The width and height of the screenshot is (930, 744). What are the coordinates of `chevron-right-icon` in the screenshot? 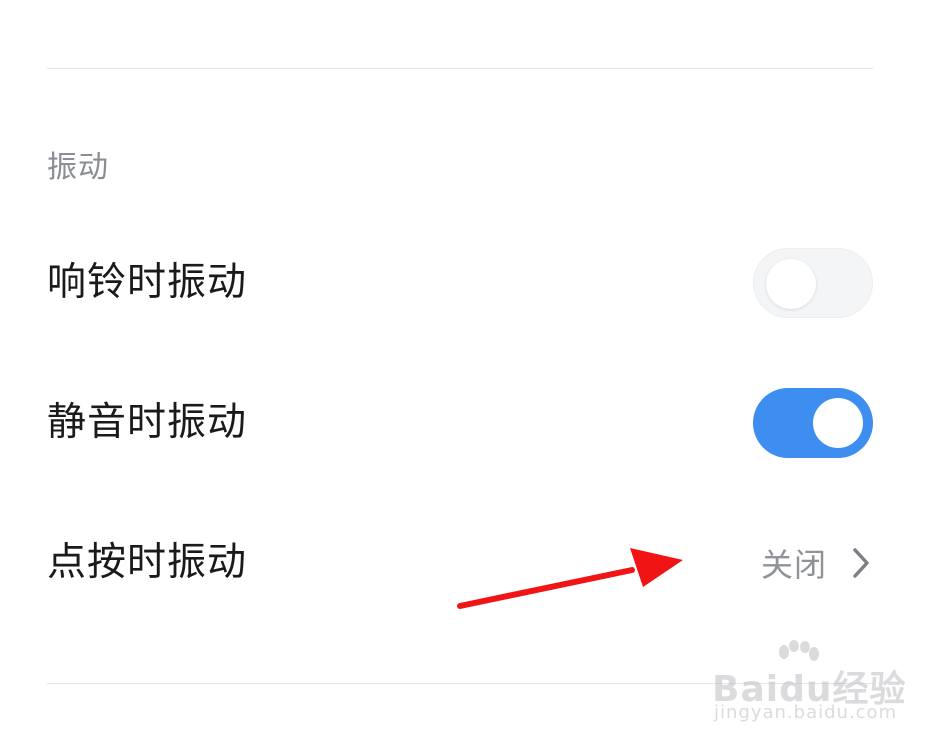 It's located at (861, 563).